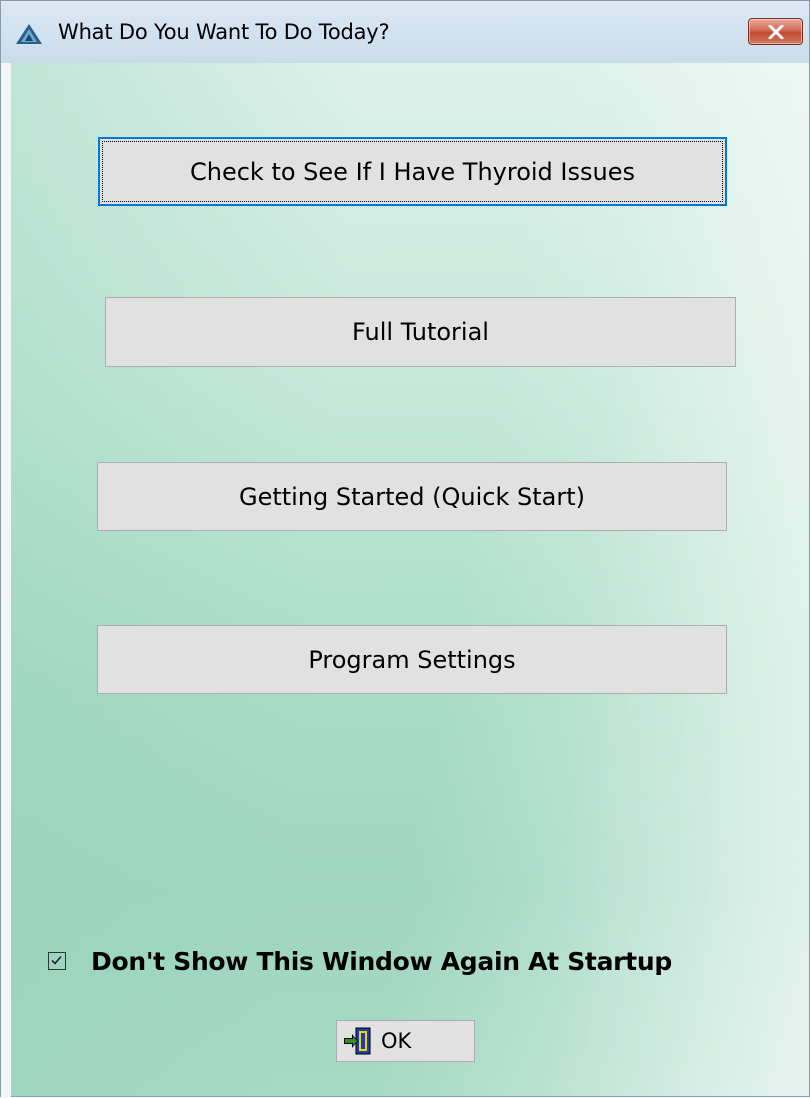 Image resolution: width=810 pixels, height=1098 pixels. Describe the element at coordinates (396, 1041) in the screenshot. I see `ok-label: OK` at that location.